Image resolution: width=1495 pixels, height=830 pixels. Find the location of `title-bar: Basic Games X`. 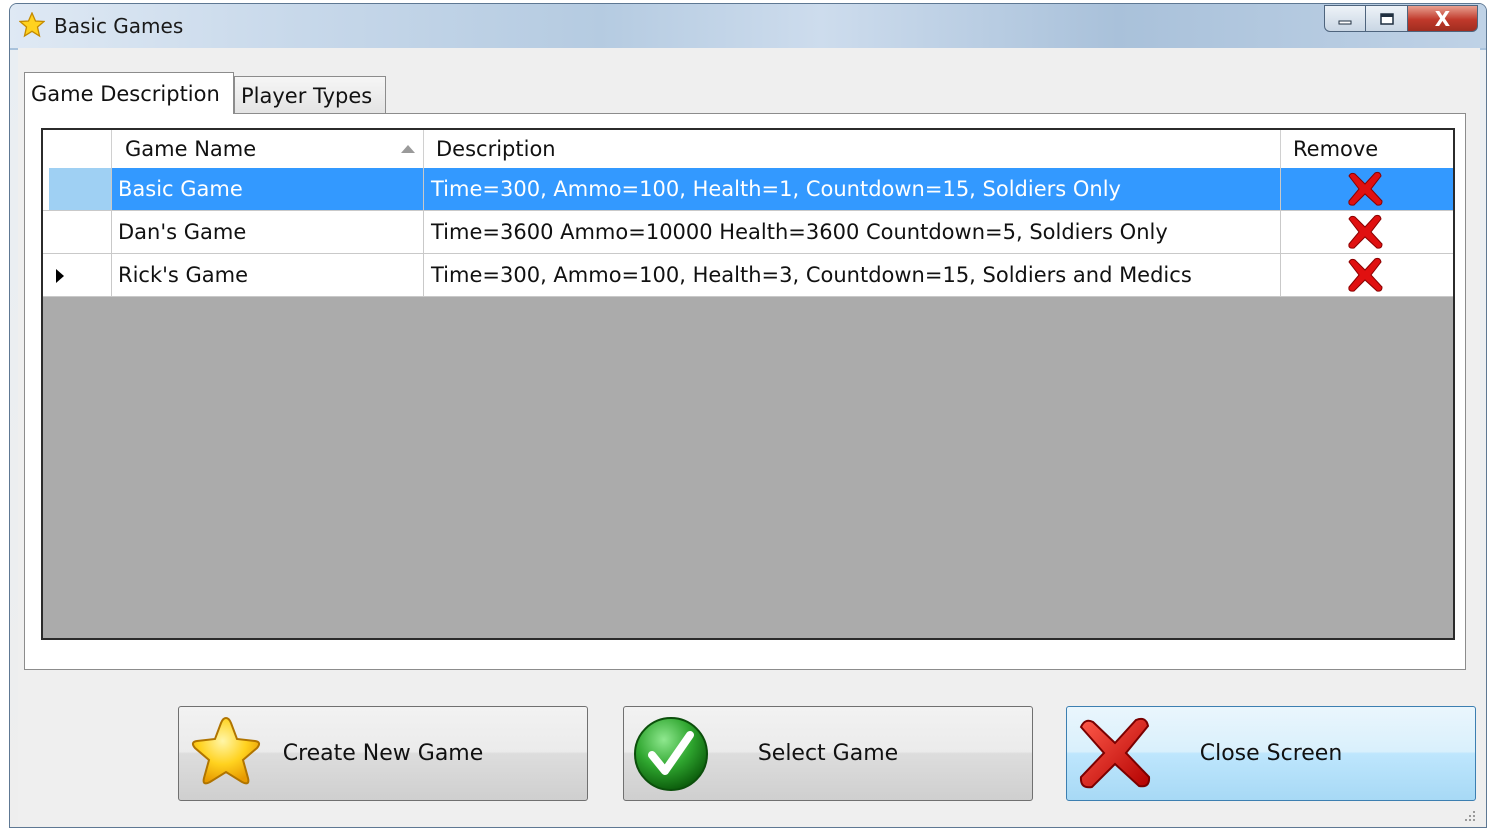

title-bar: Basic Games X is located at coordinates (748, 26).